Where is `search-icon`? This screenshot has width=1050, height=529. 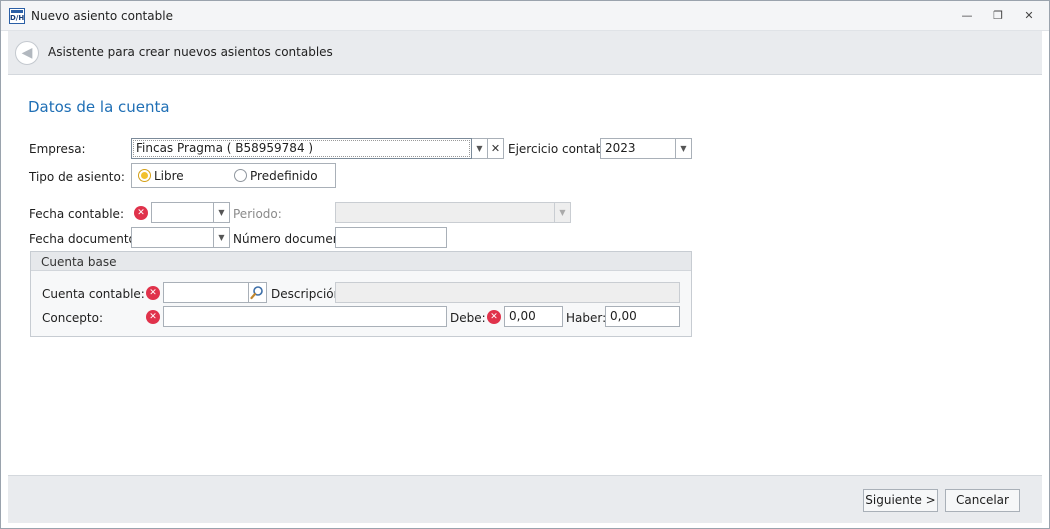
search-icon is located at coordinates (258, 292).